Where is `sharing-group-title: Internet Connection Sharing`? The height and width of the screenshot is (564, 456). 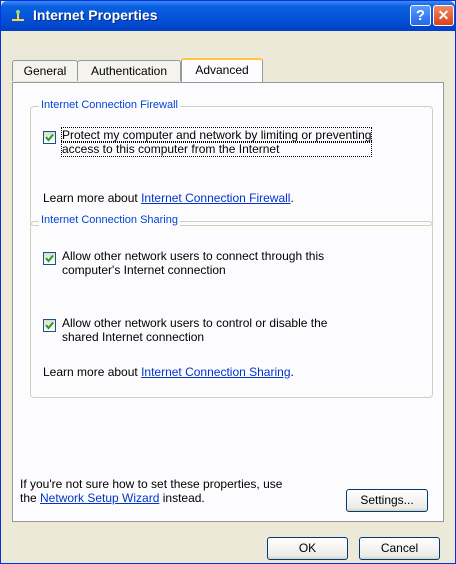 sharing-group-title: Internet Connection Sharing is located at coordinates (109, 220).